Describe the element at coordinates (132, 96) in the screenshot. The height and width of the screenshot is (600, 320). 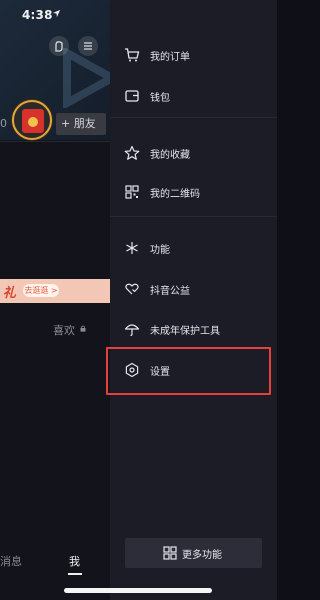
I see `wallet-icon` at that location.